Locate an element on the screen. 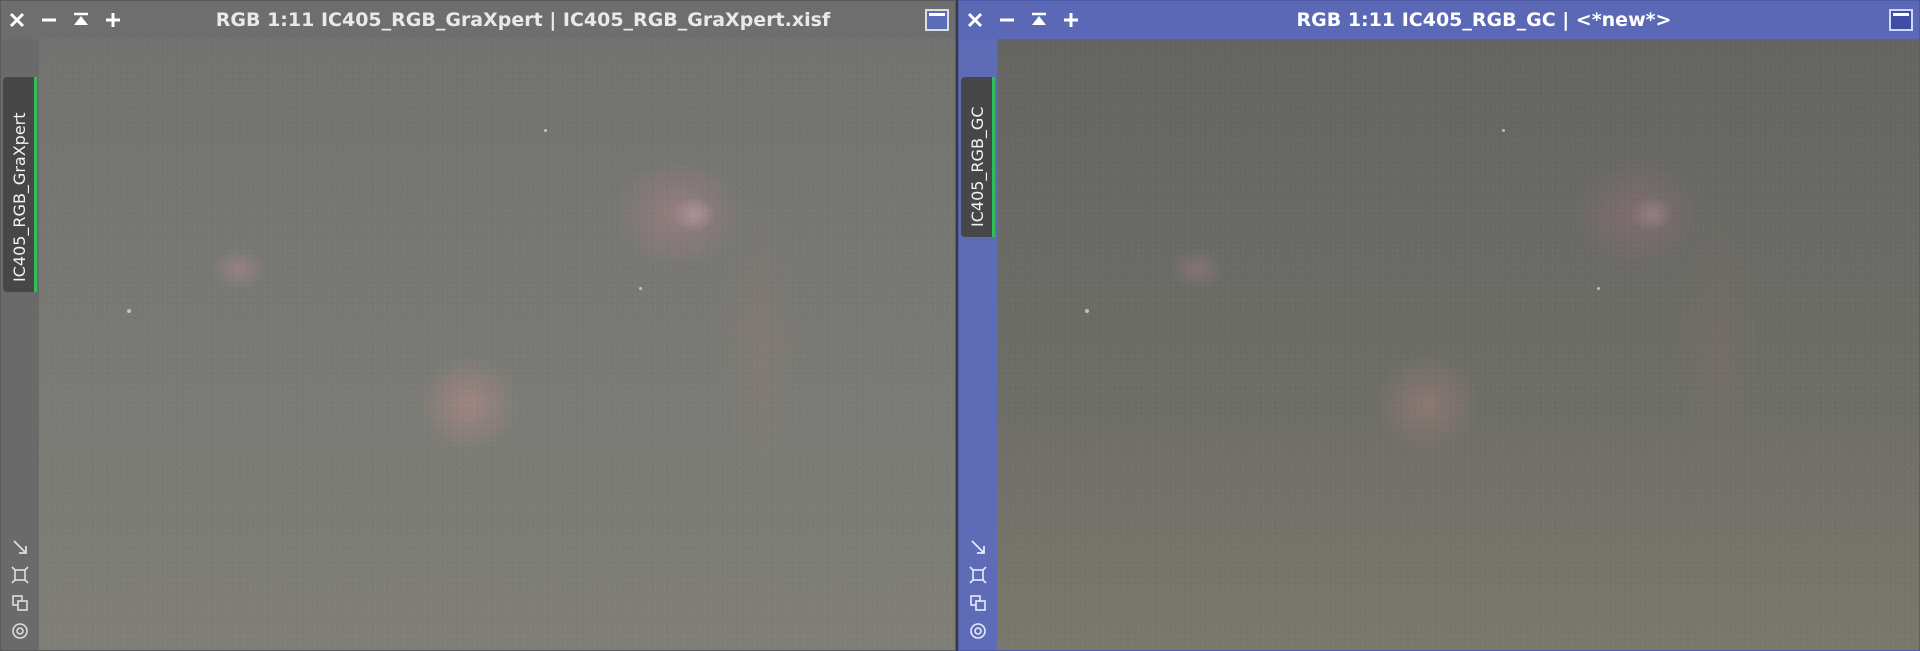 This screenshot has width=1920, height=651. window-sidebar: IC405_RGB_GC is located at coordinates (978, 344).